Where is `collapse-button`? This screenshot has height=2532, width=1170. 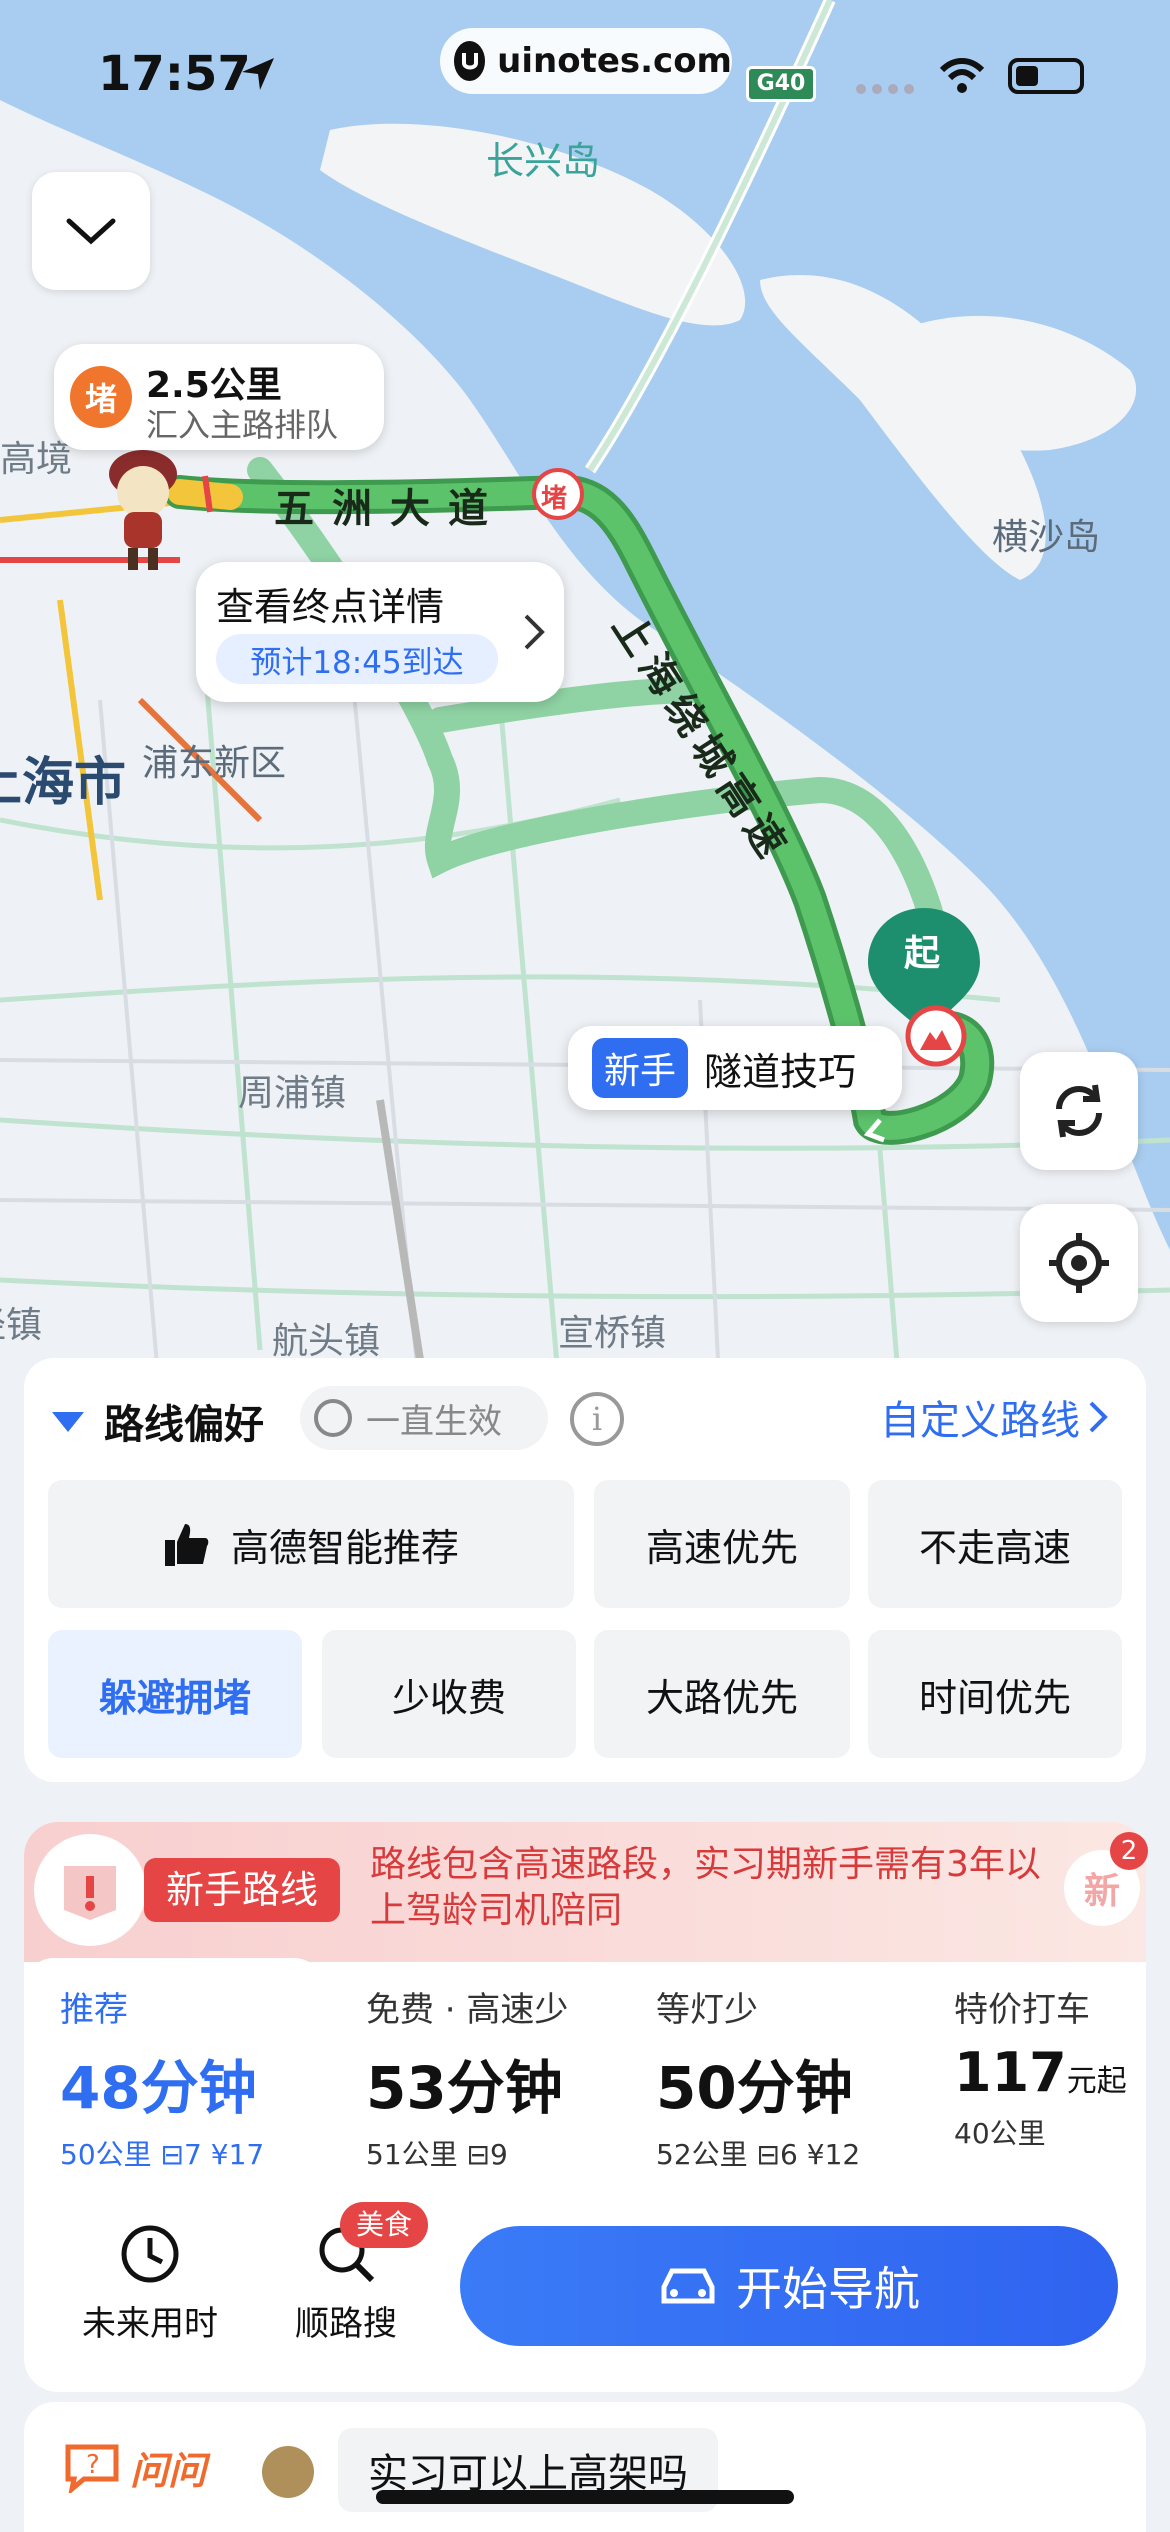
collapse-button is located at coordinates (91, 231).